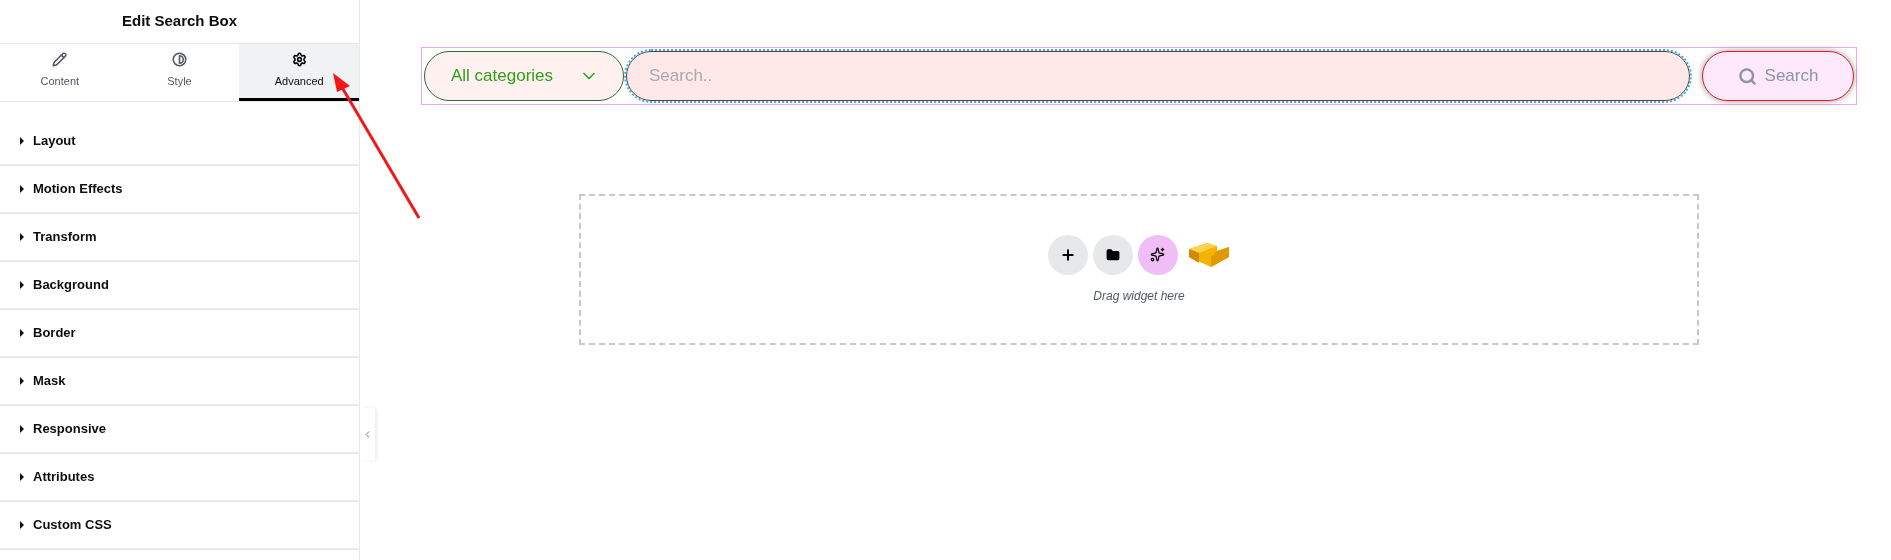  Describe the element at coordinates (179, 72) in the screenshot. I see `panel-tab: Style` at that location.